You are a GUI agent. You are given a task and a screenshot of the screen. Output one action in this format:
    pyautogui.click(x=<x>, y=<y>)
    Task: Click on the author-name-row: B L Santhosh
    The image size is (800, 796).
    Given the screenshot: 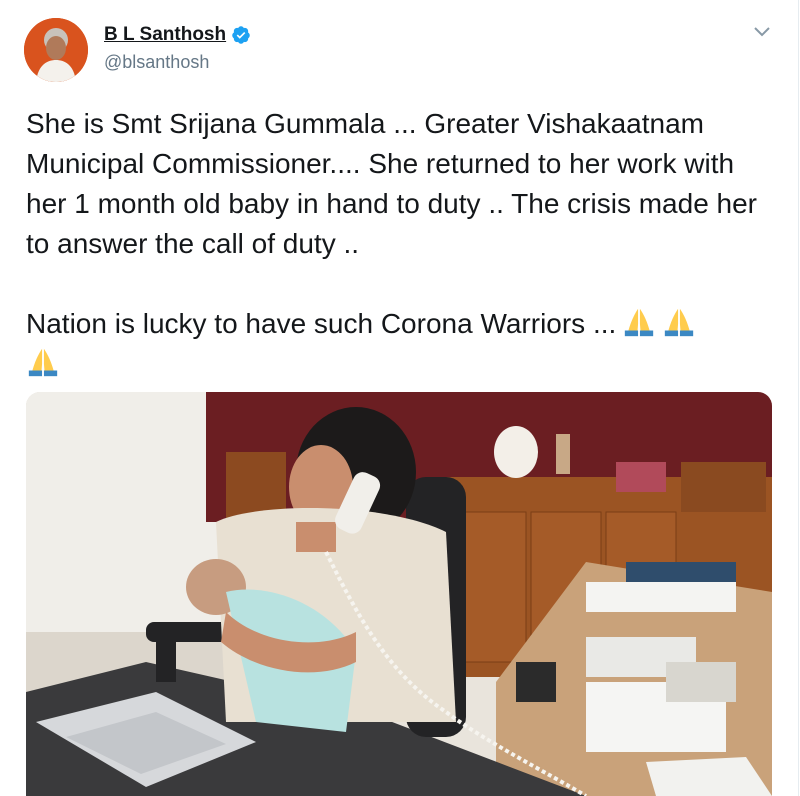 What is the action you would take?
    pyautogui.click(x=177, y=35)
    